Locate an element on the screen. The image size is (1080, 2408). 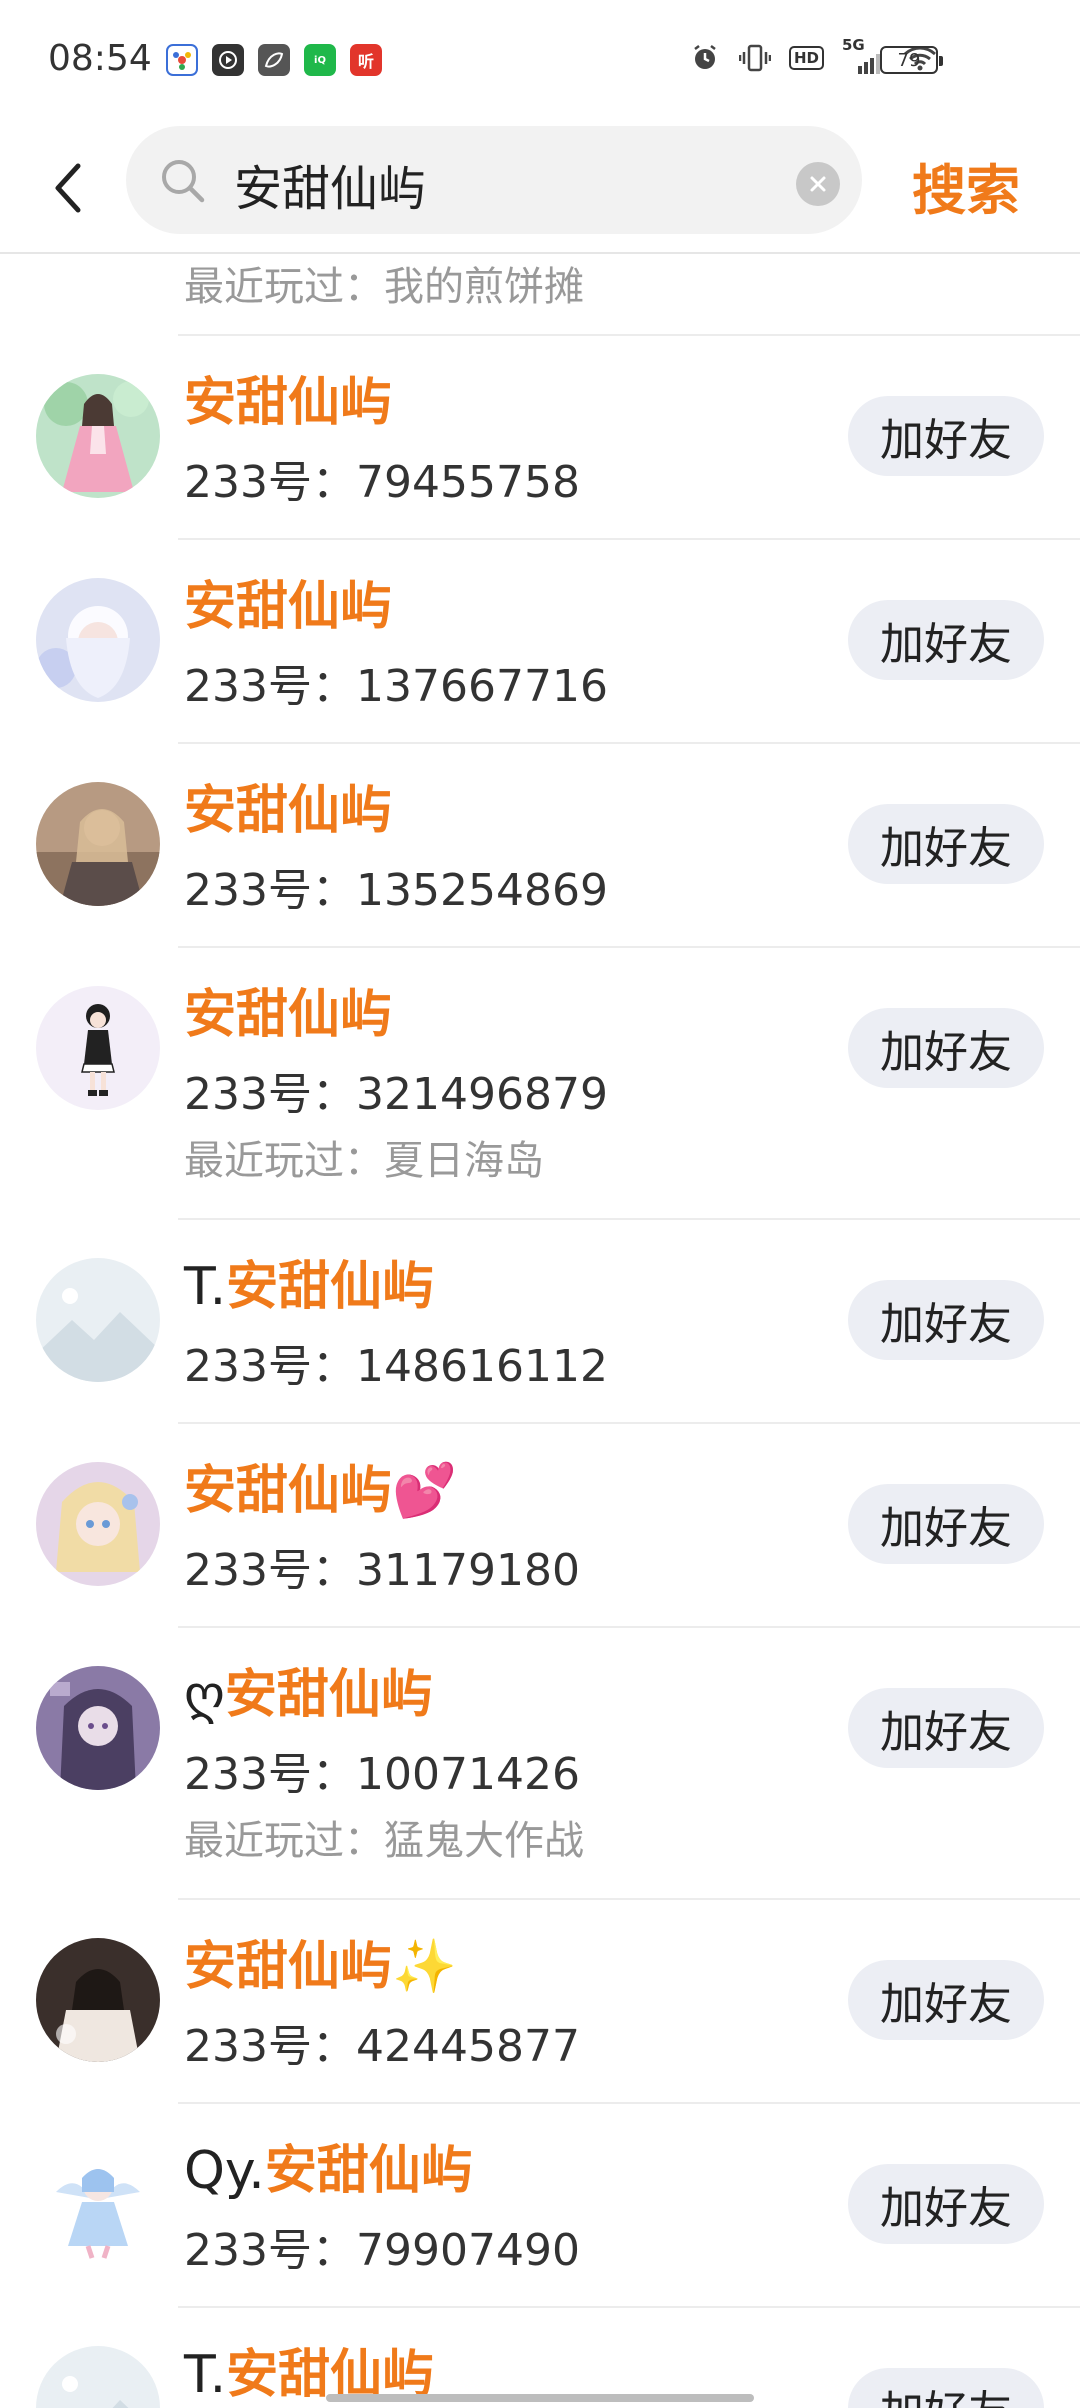
pinwheel-icon is located at coordinates (182, 60).